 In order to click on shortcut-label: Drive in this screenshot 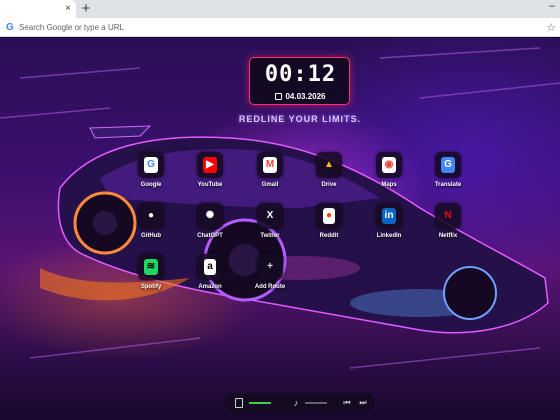, I will do `click(329, 185)`.